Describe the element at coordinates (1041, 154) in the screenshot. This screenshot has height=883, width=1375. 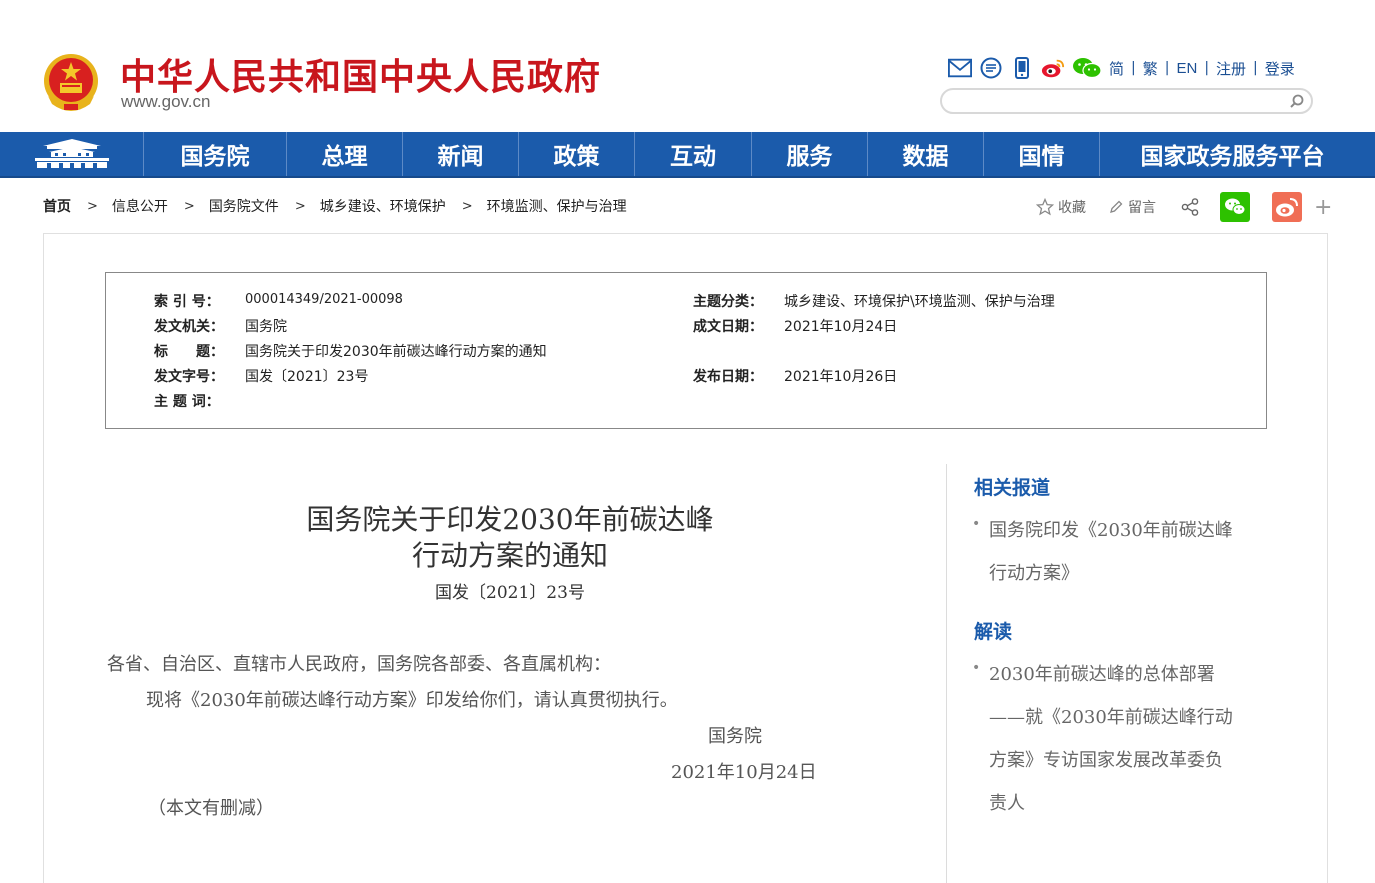
I see `nav-item-national-profile: 国情` at that location.